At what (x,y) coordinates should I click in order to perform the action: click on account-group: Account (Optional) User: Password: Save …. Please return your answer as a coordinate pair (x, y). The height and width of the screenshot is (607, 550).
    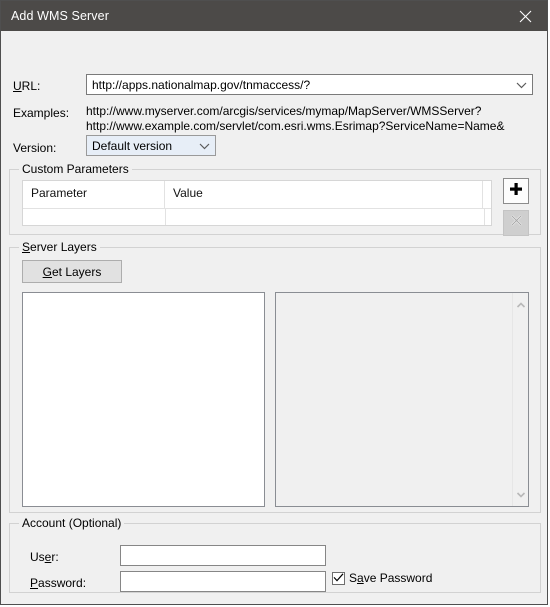
    Looking at the image, I should click on (275, 554).